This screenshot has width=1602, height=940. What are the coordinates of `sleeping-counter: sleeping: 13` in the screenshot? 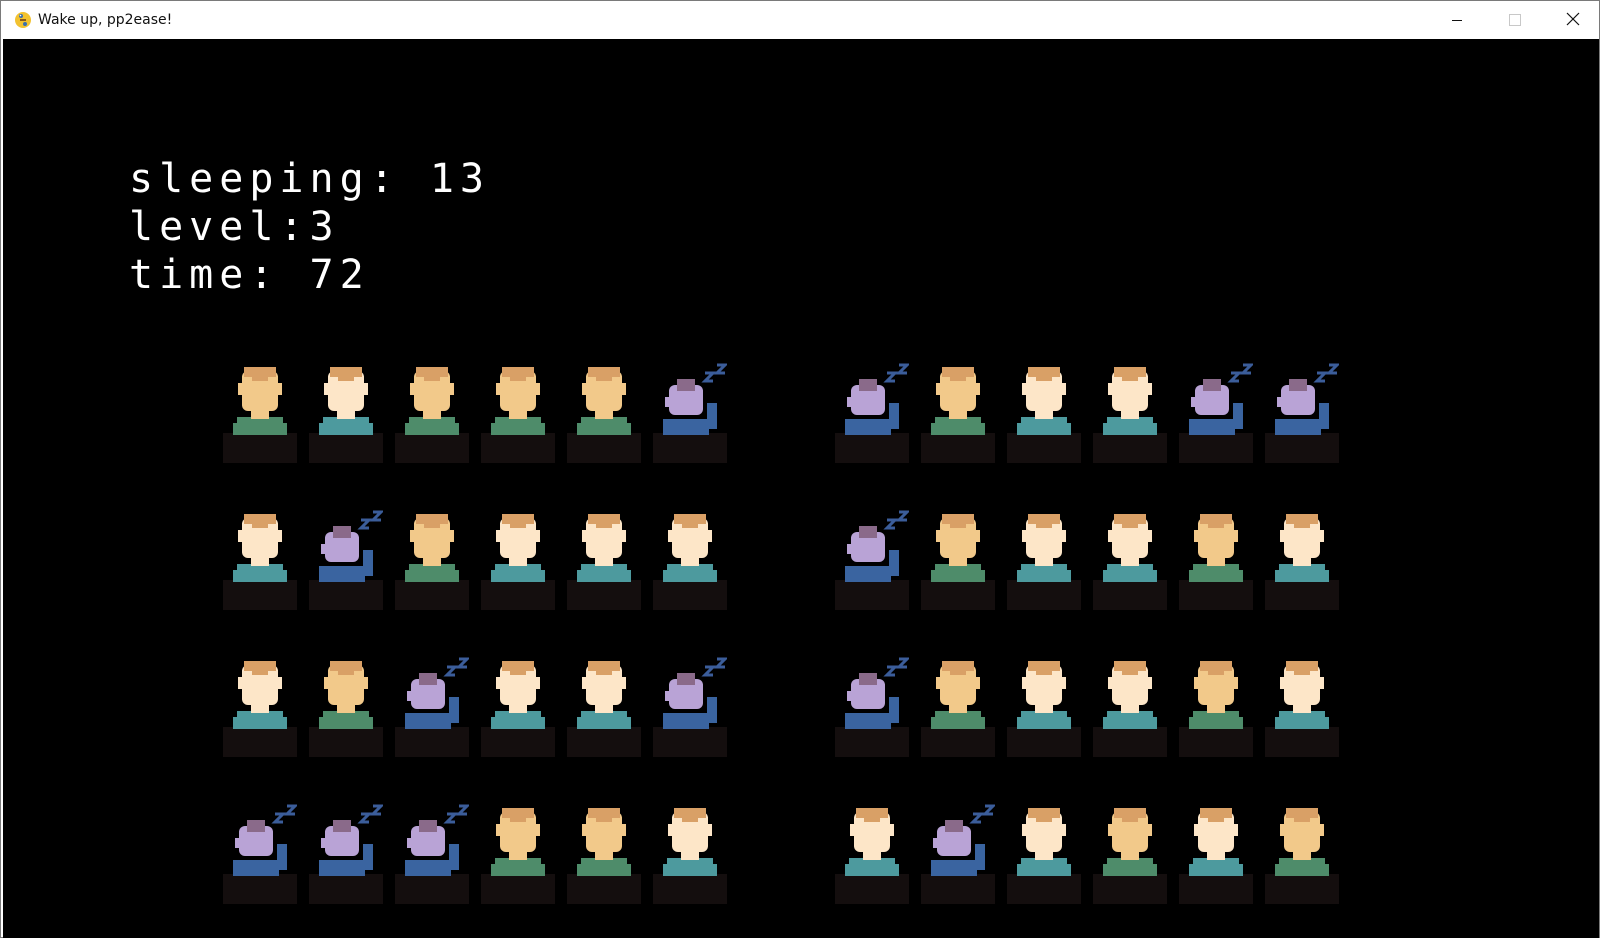 It's located at (309, 179).